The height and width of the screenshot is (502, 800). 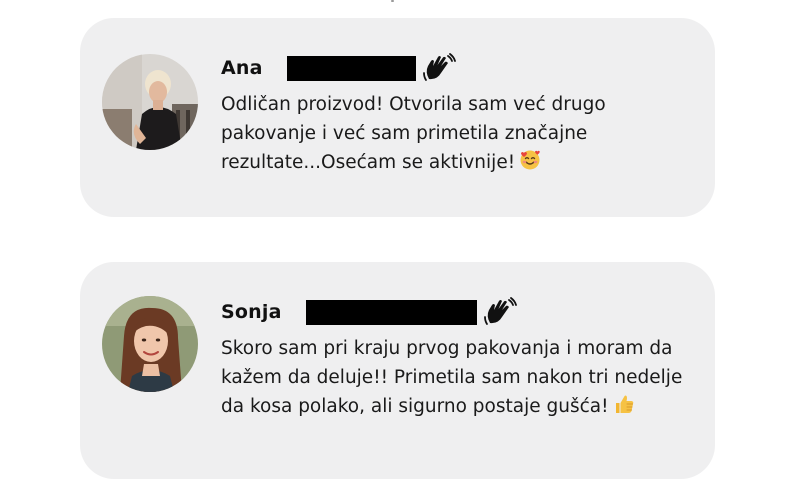 I want to click on top-divider-mark, so click(x=392, y=1).